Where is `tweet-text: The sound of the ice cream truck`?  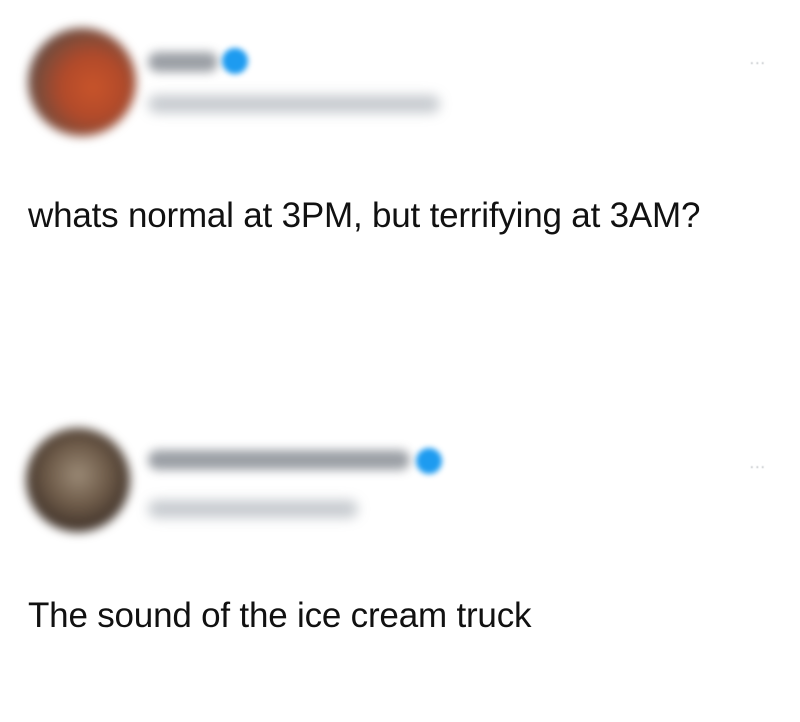
tweet-text: The sound of the ice cream truck is located at coordinates (280, 615).